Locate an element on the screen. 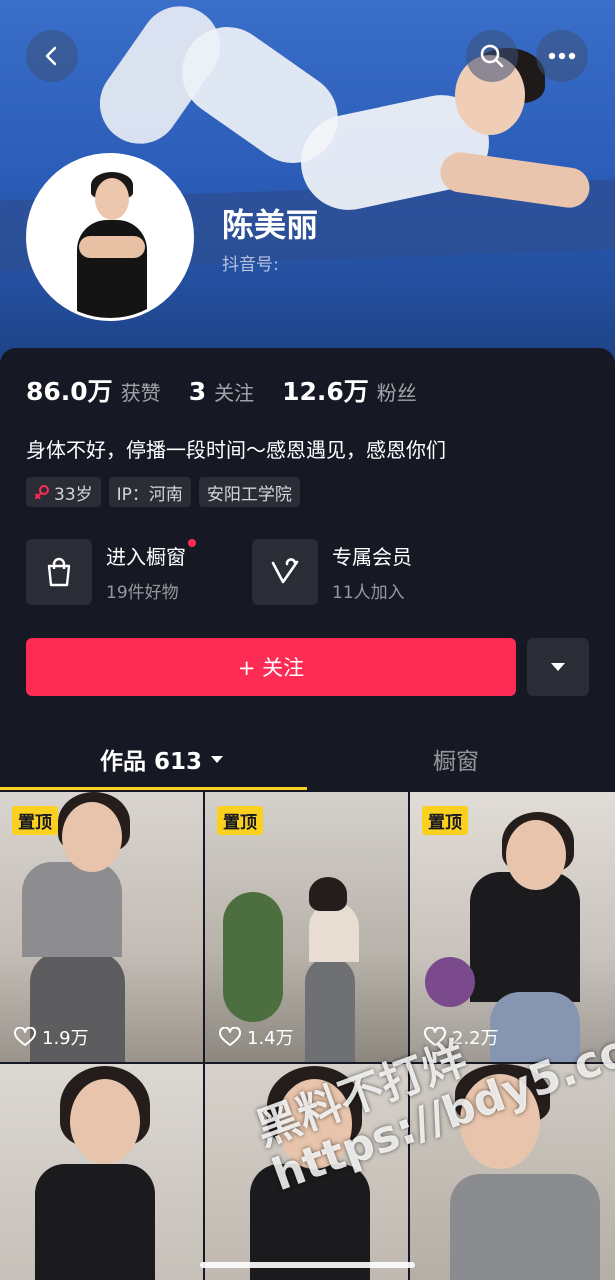 Image resolution: width=615 pixels, height=1280 pixels. shop-window-sub: 19件好物 is located at coordinates (142, 593).